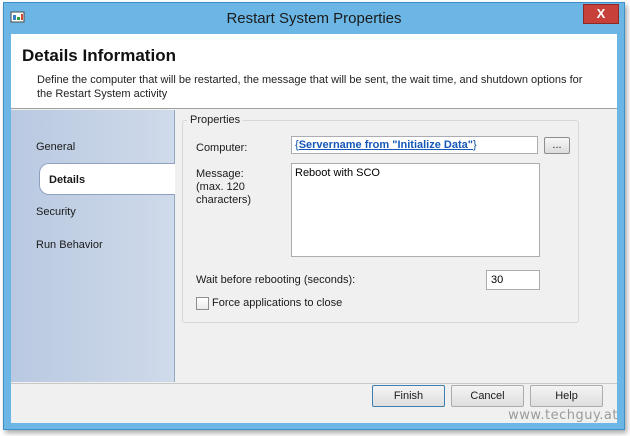  Describe the element at coordinates (276, 280) in the screenshot. I see `wait-label: Wait before rebooting (seconds):` at that location.